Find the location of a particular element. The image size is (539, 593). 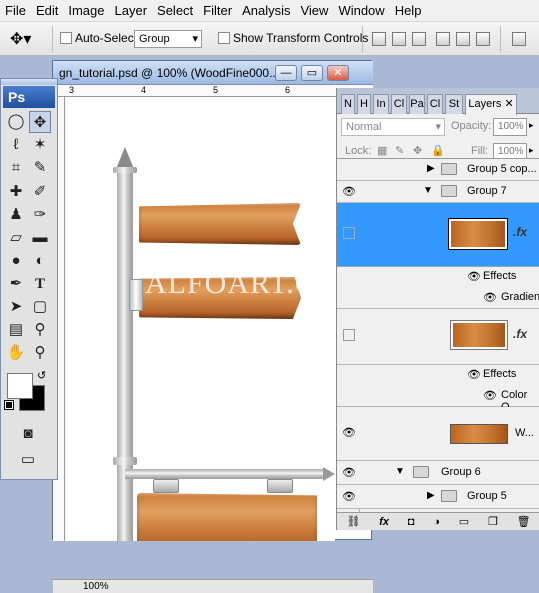

dodge-tool-icon: ◐ is located at coordinates (40, 261).